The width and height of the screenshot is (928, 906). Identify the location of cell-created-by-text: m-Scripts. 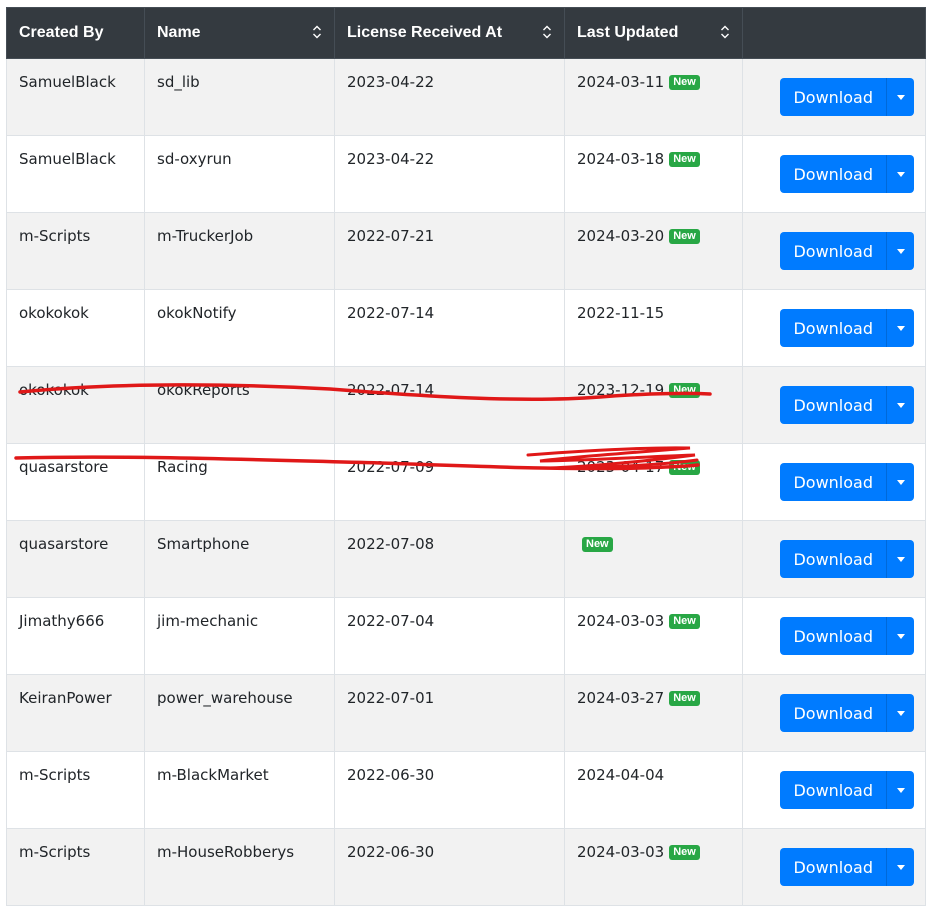
(55, 852).